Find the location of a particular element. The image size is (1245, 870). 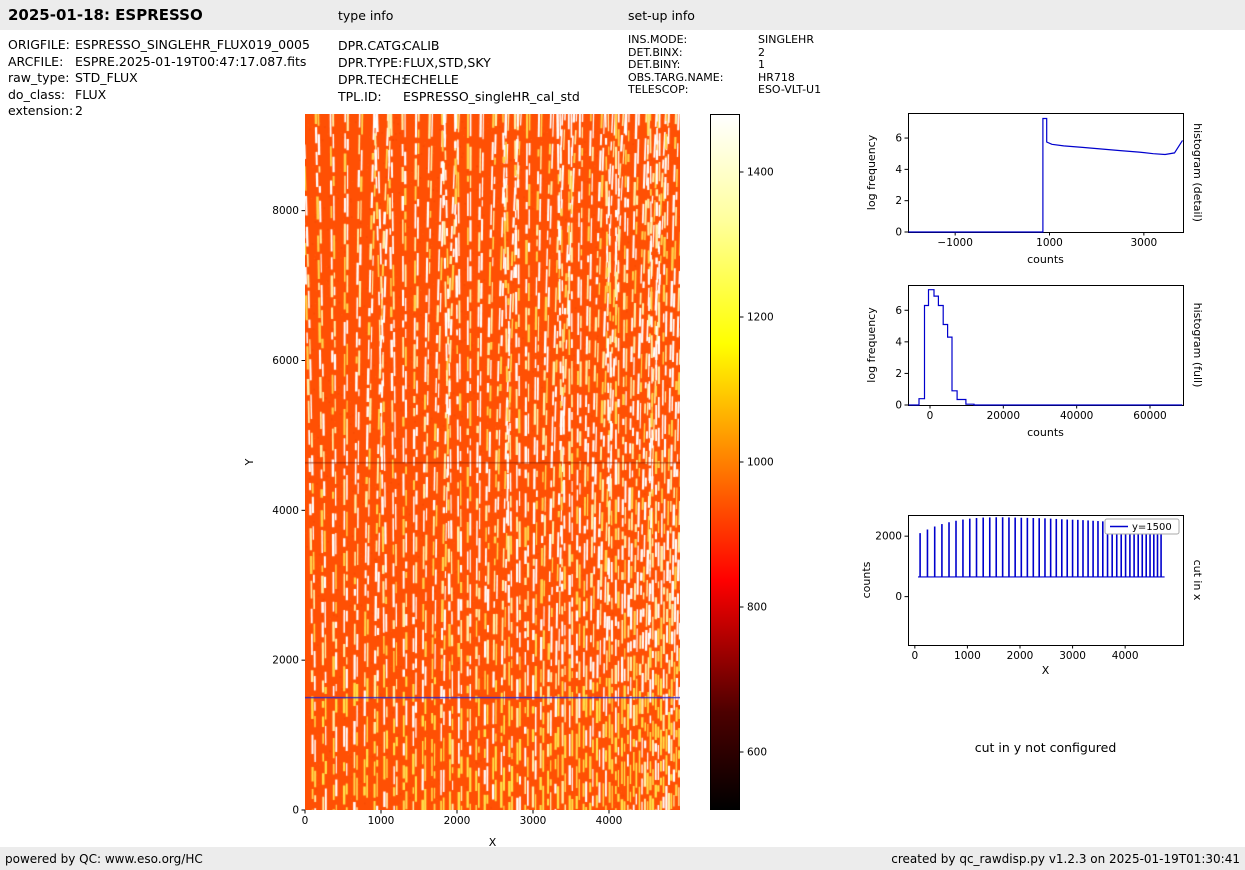

cut-in-x-axes: 0 1000 2000 3000 4000 0 2000 Xcounts cut in x is located at coordinates (1032, 596).